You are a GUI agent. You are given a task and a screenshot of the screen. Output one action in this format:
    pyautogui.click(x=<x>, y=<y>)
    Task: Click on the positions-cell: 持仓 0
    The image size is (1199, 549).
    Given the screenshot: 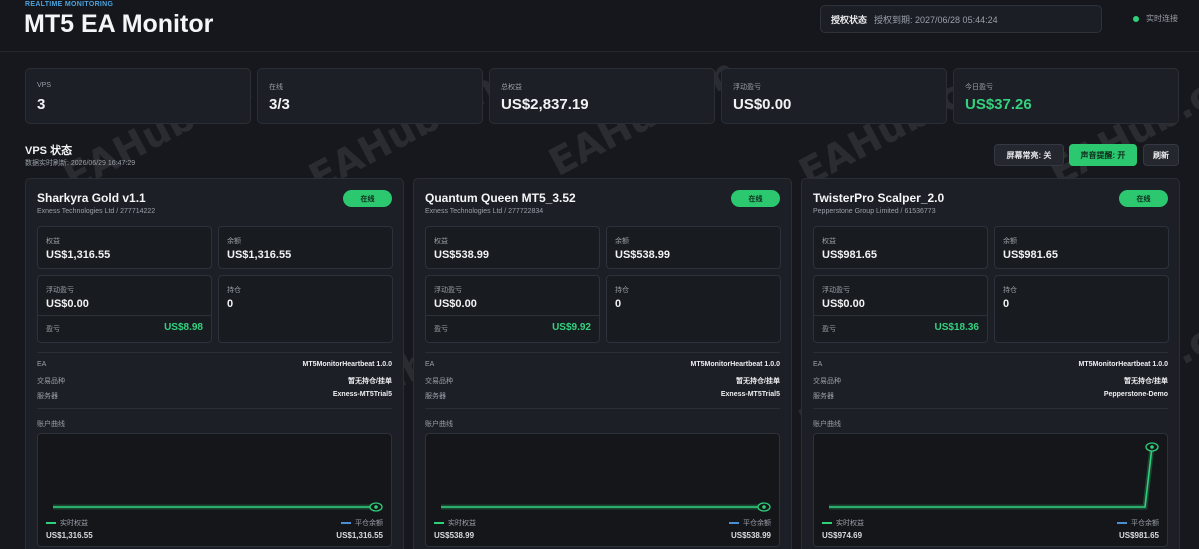 What is the action you would take?
    pyautogui.click(x=693, y=309)
    